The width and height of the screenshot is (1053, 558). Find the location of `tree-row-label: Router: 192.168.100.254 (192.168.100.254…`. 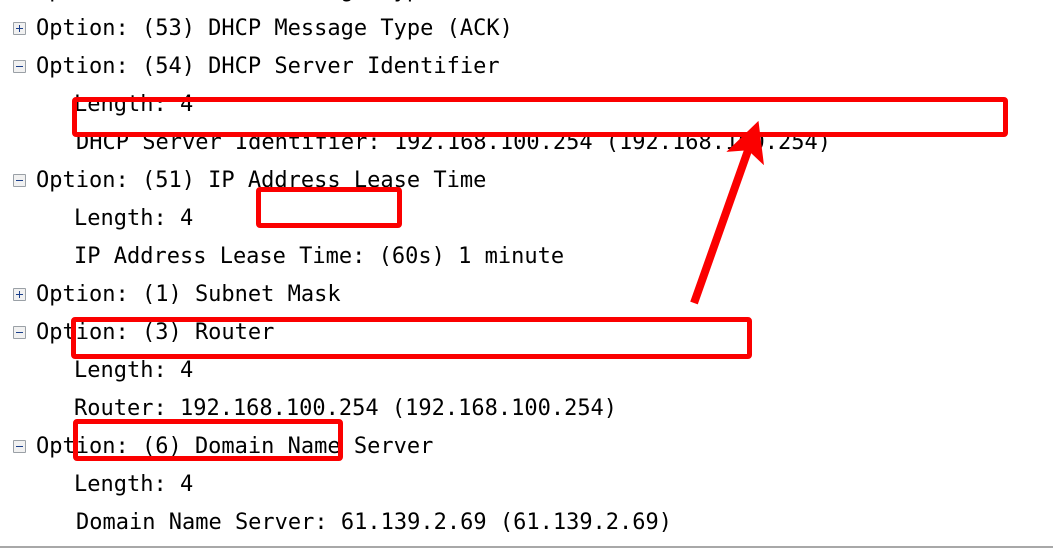

tree-row-label: Router: 192.168.100.254 (192.168.100.254… is located at coordinates (346, 408).